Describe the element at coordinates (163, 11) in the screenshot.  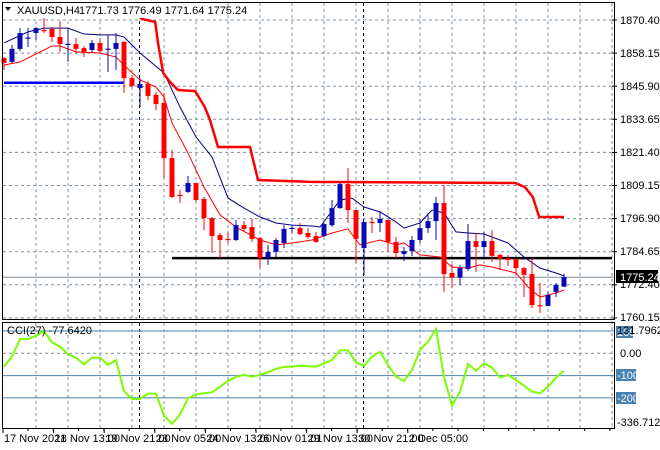
I see `ohlc-values: 1771.73 1776.49 1771.64 1775.24` at that location.